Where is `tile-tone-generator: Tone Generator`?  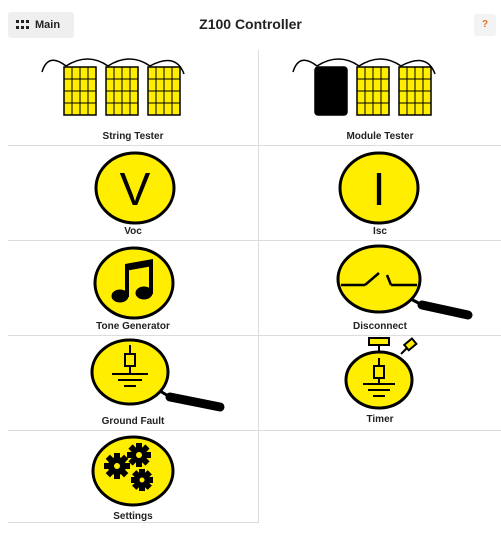 tile-tone-generator: Tone Generator is located at coordinates (133, 288).